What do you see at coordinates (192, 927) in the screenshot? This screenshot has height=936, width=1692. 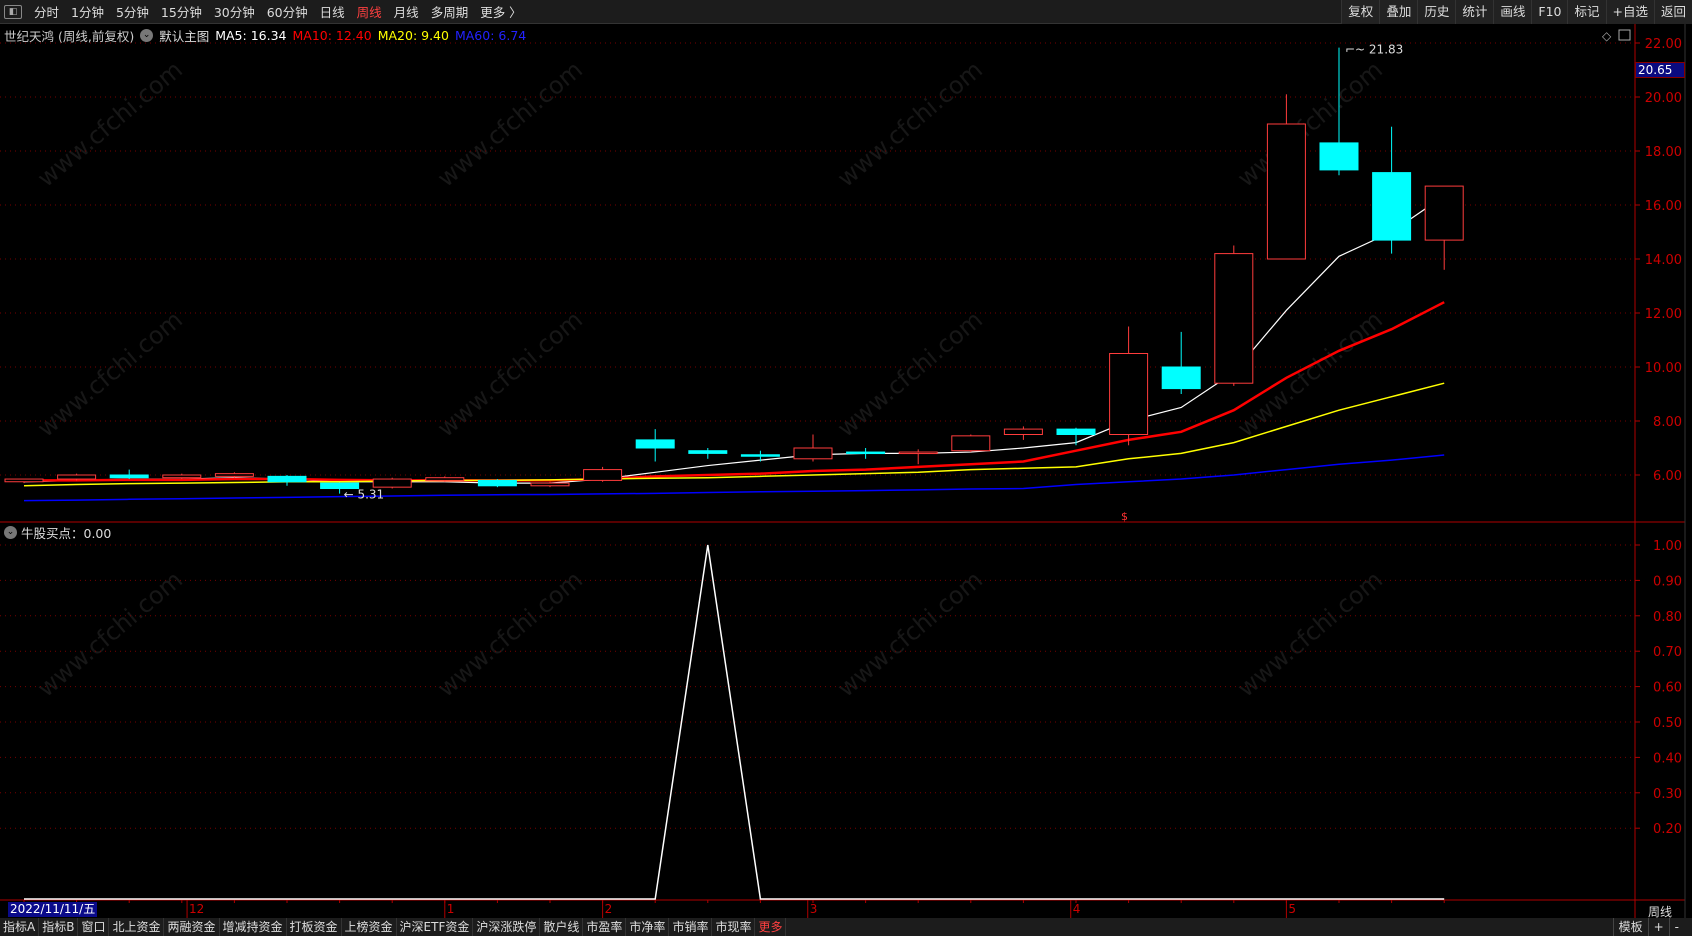 I see `indicator-tab: 两融资金` at bounding box center [192, 927].